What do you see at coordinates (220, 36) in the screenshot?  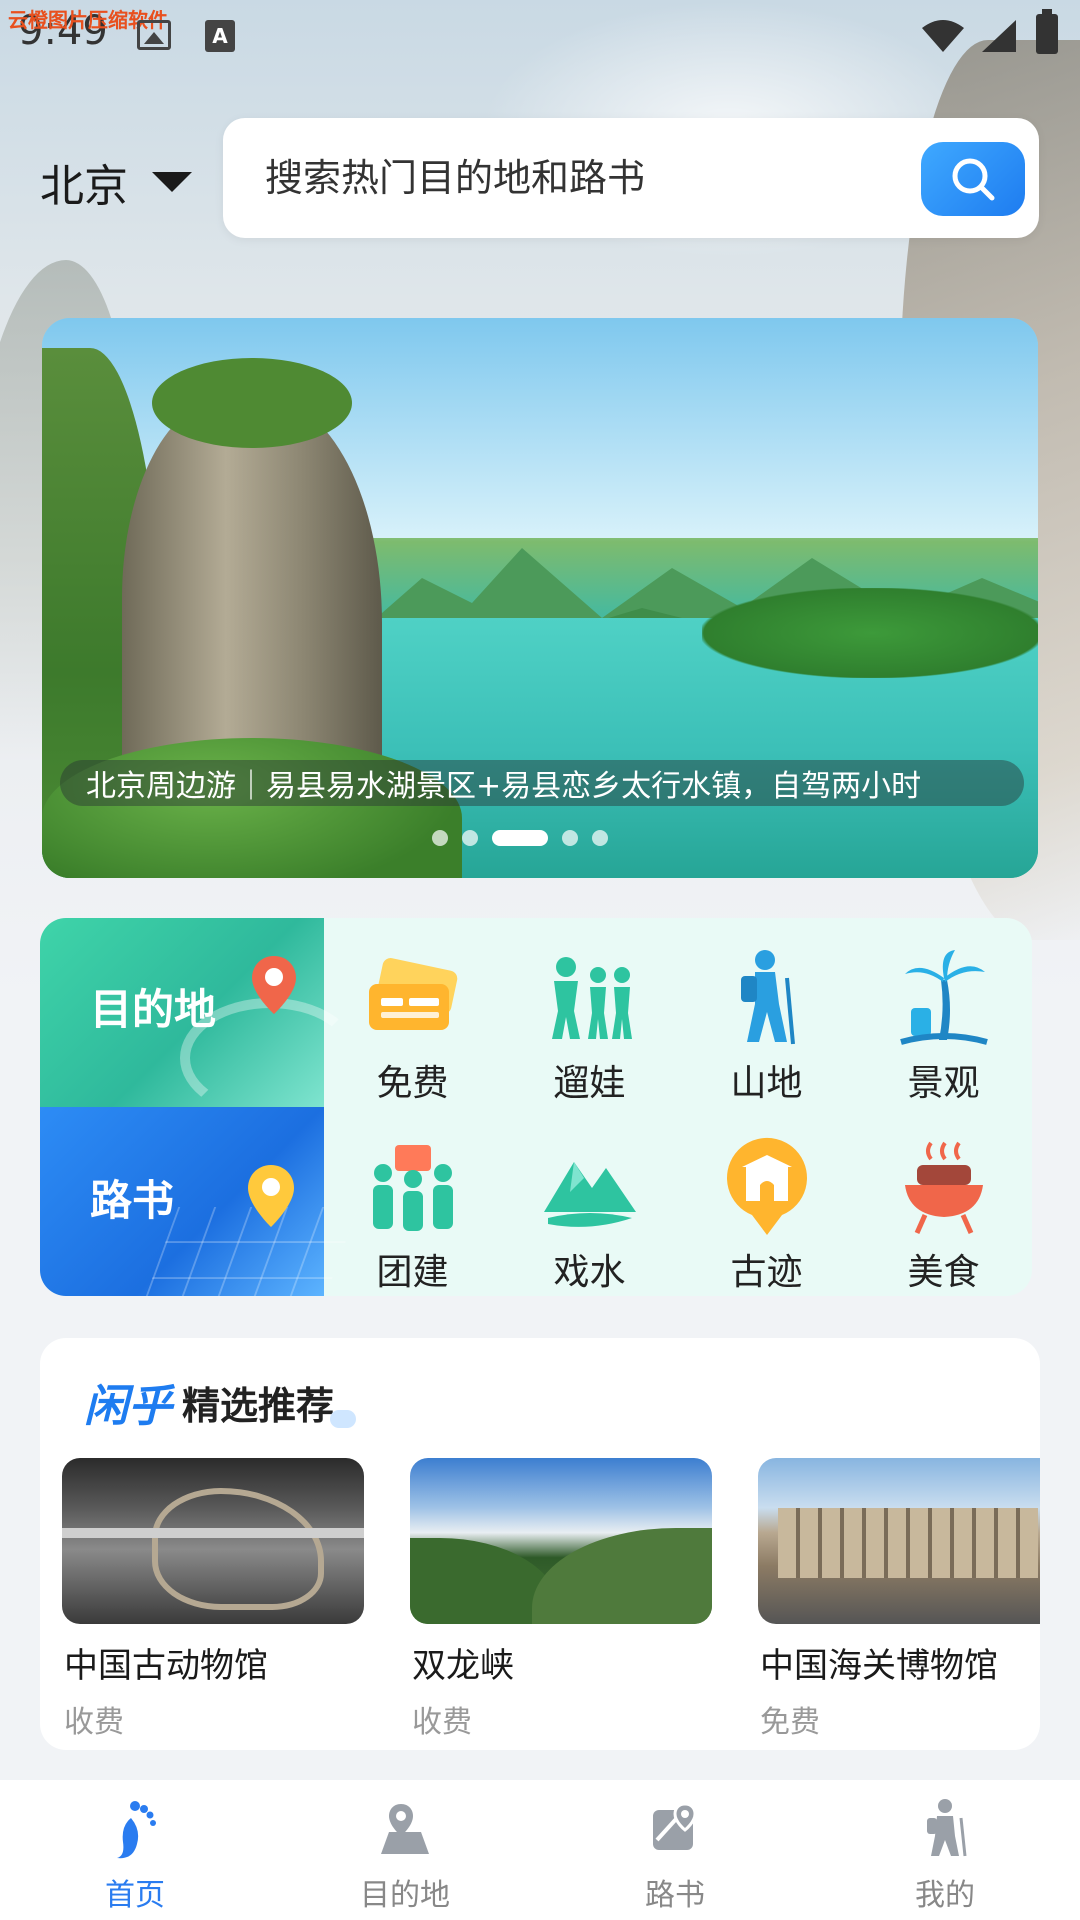 I see `font-notification-icon: A` at bounding box center [220, 36].